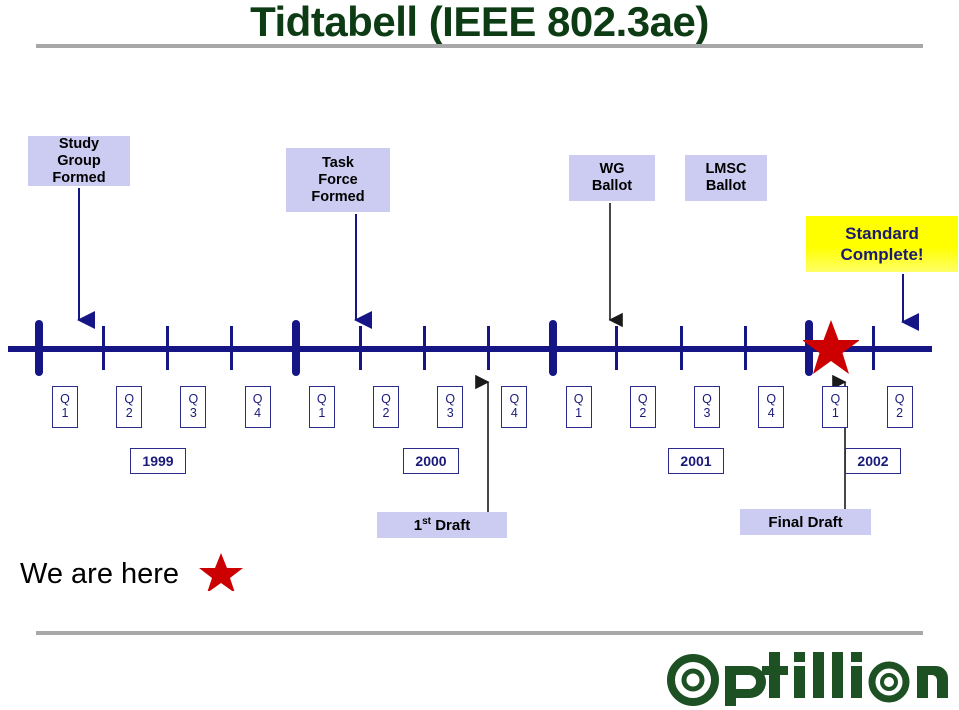 Image resolution: width=959 pixels, height=710 pixels. What do you see at coordinates (418, 525) in the screenshot?
I see `draft-number: 1` at bounding box center [418, 525].